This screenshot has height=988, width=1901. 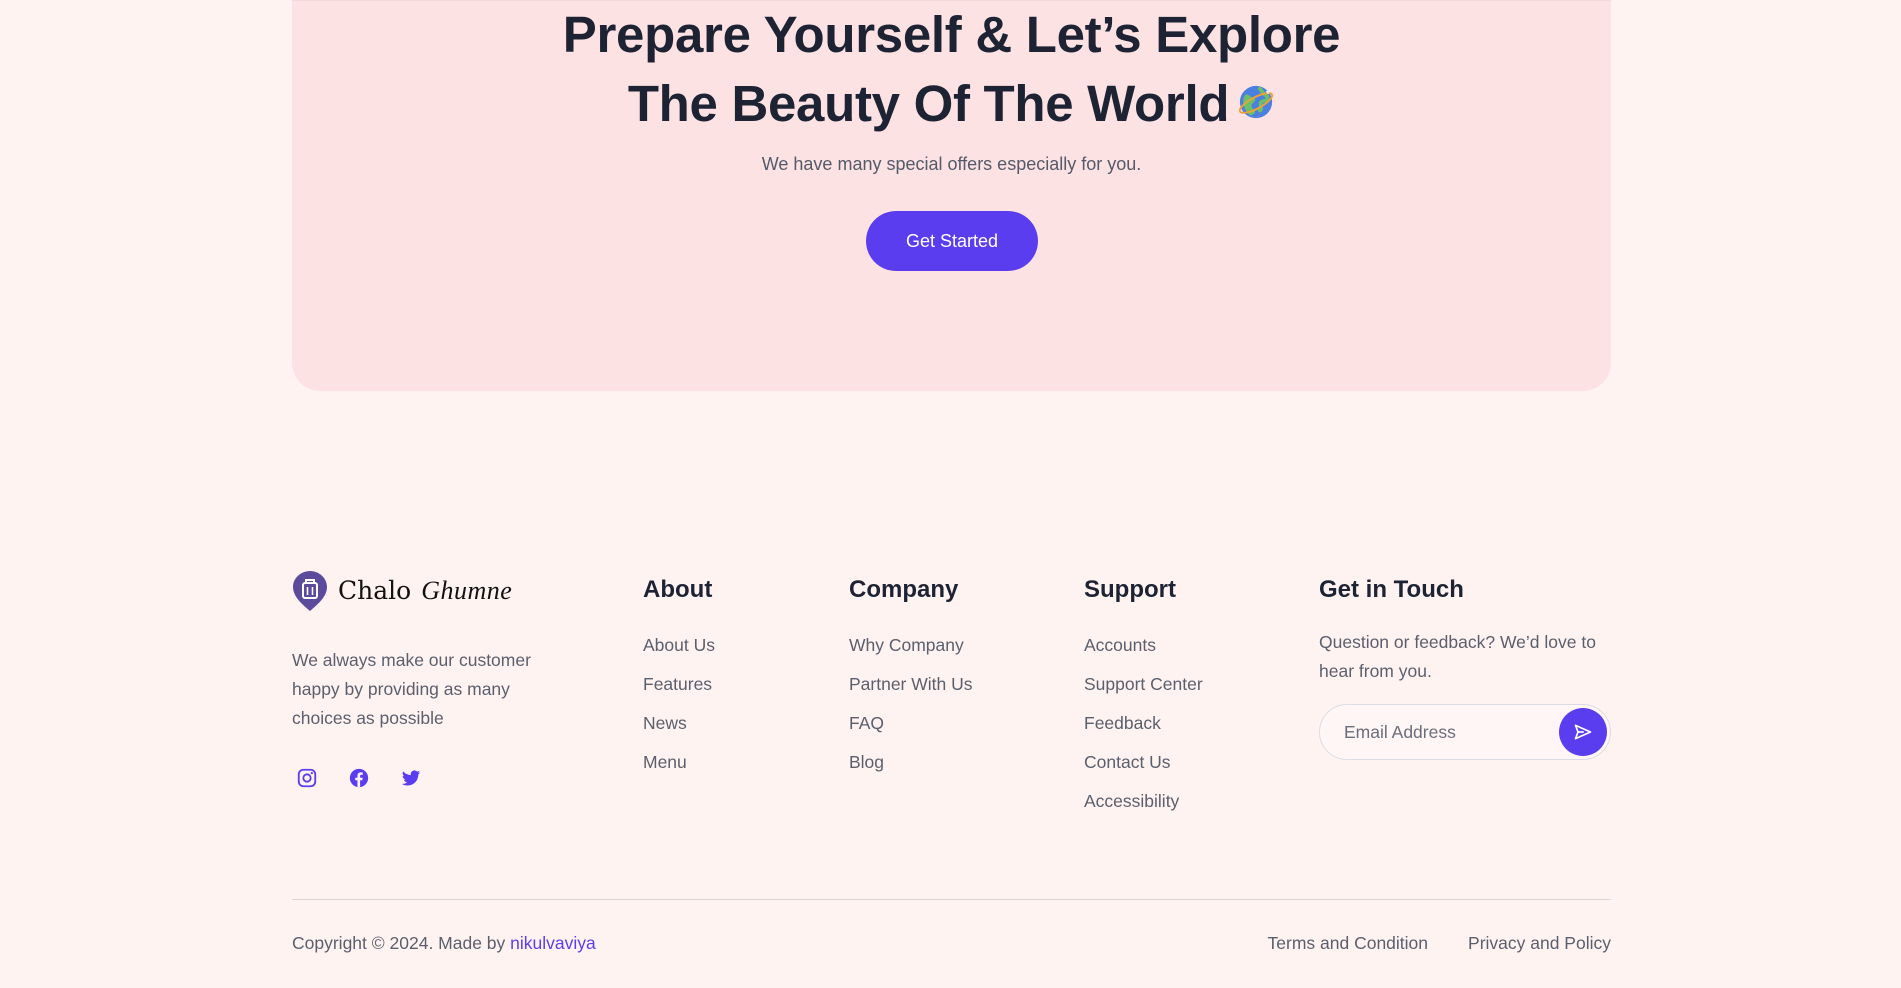 I want to click on social-links, so click(x=359, y=778).